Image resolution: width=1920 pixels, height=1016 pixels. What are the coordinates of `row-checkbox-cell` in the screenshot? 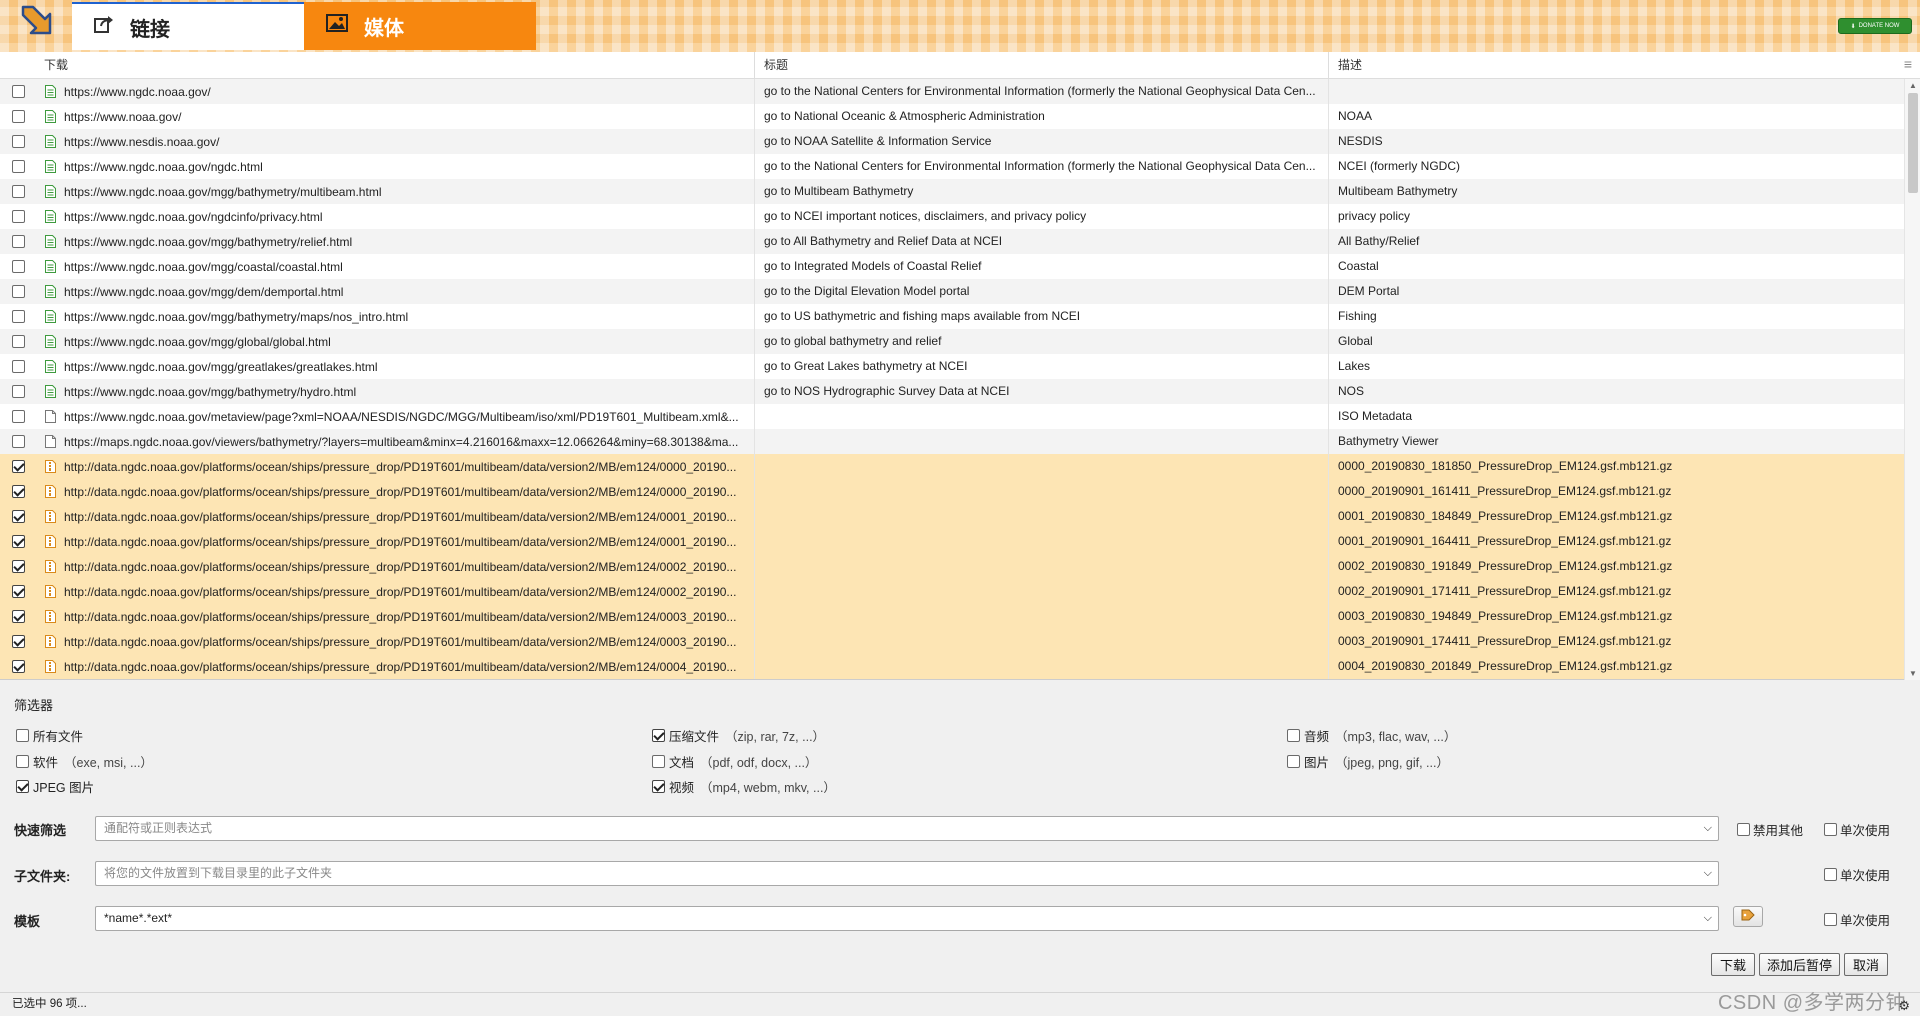 It's located at (18, 141).